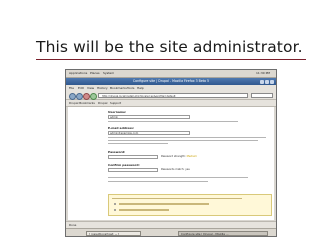 This screenshot has width=320, height=247. I want to click on bookmark-drupal: Drupal, so click(102, 103).